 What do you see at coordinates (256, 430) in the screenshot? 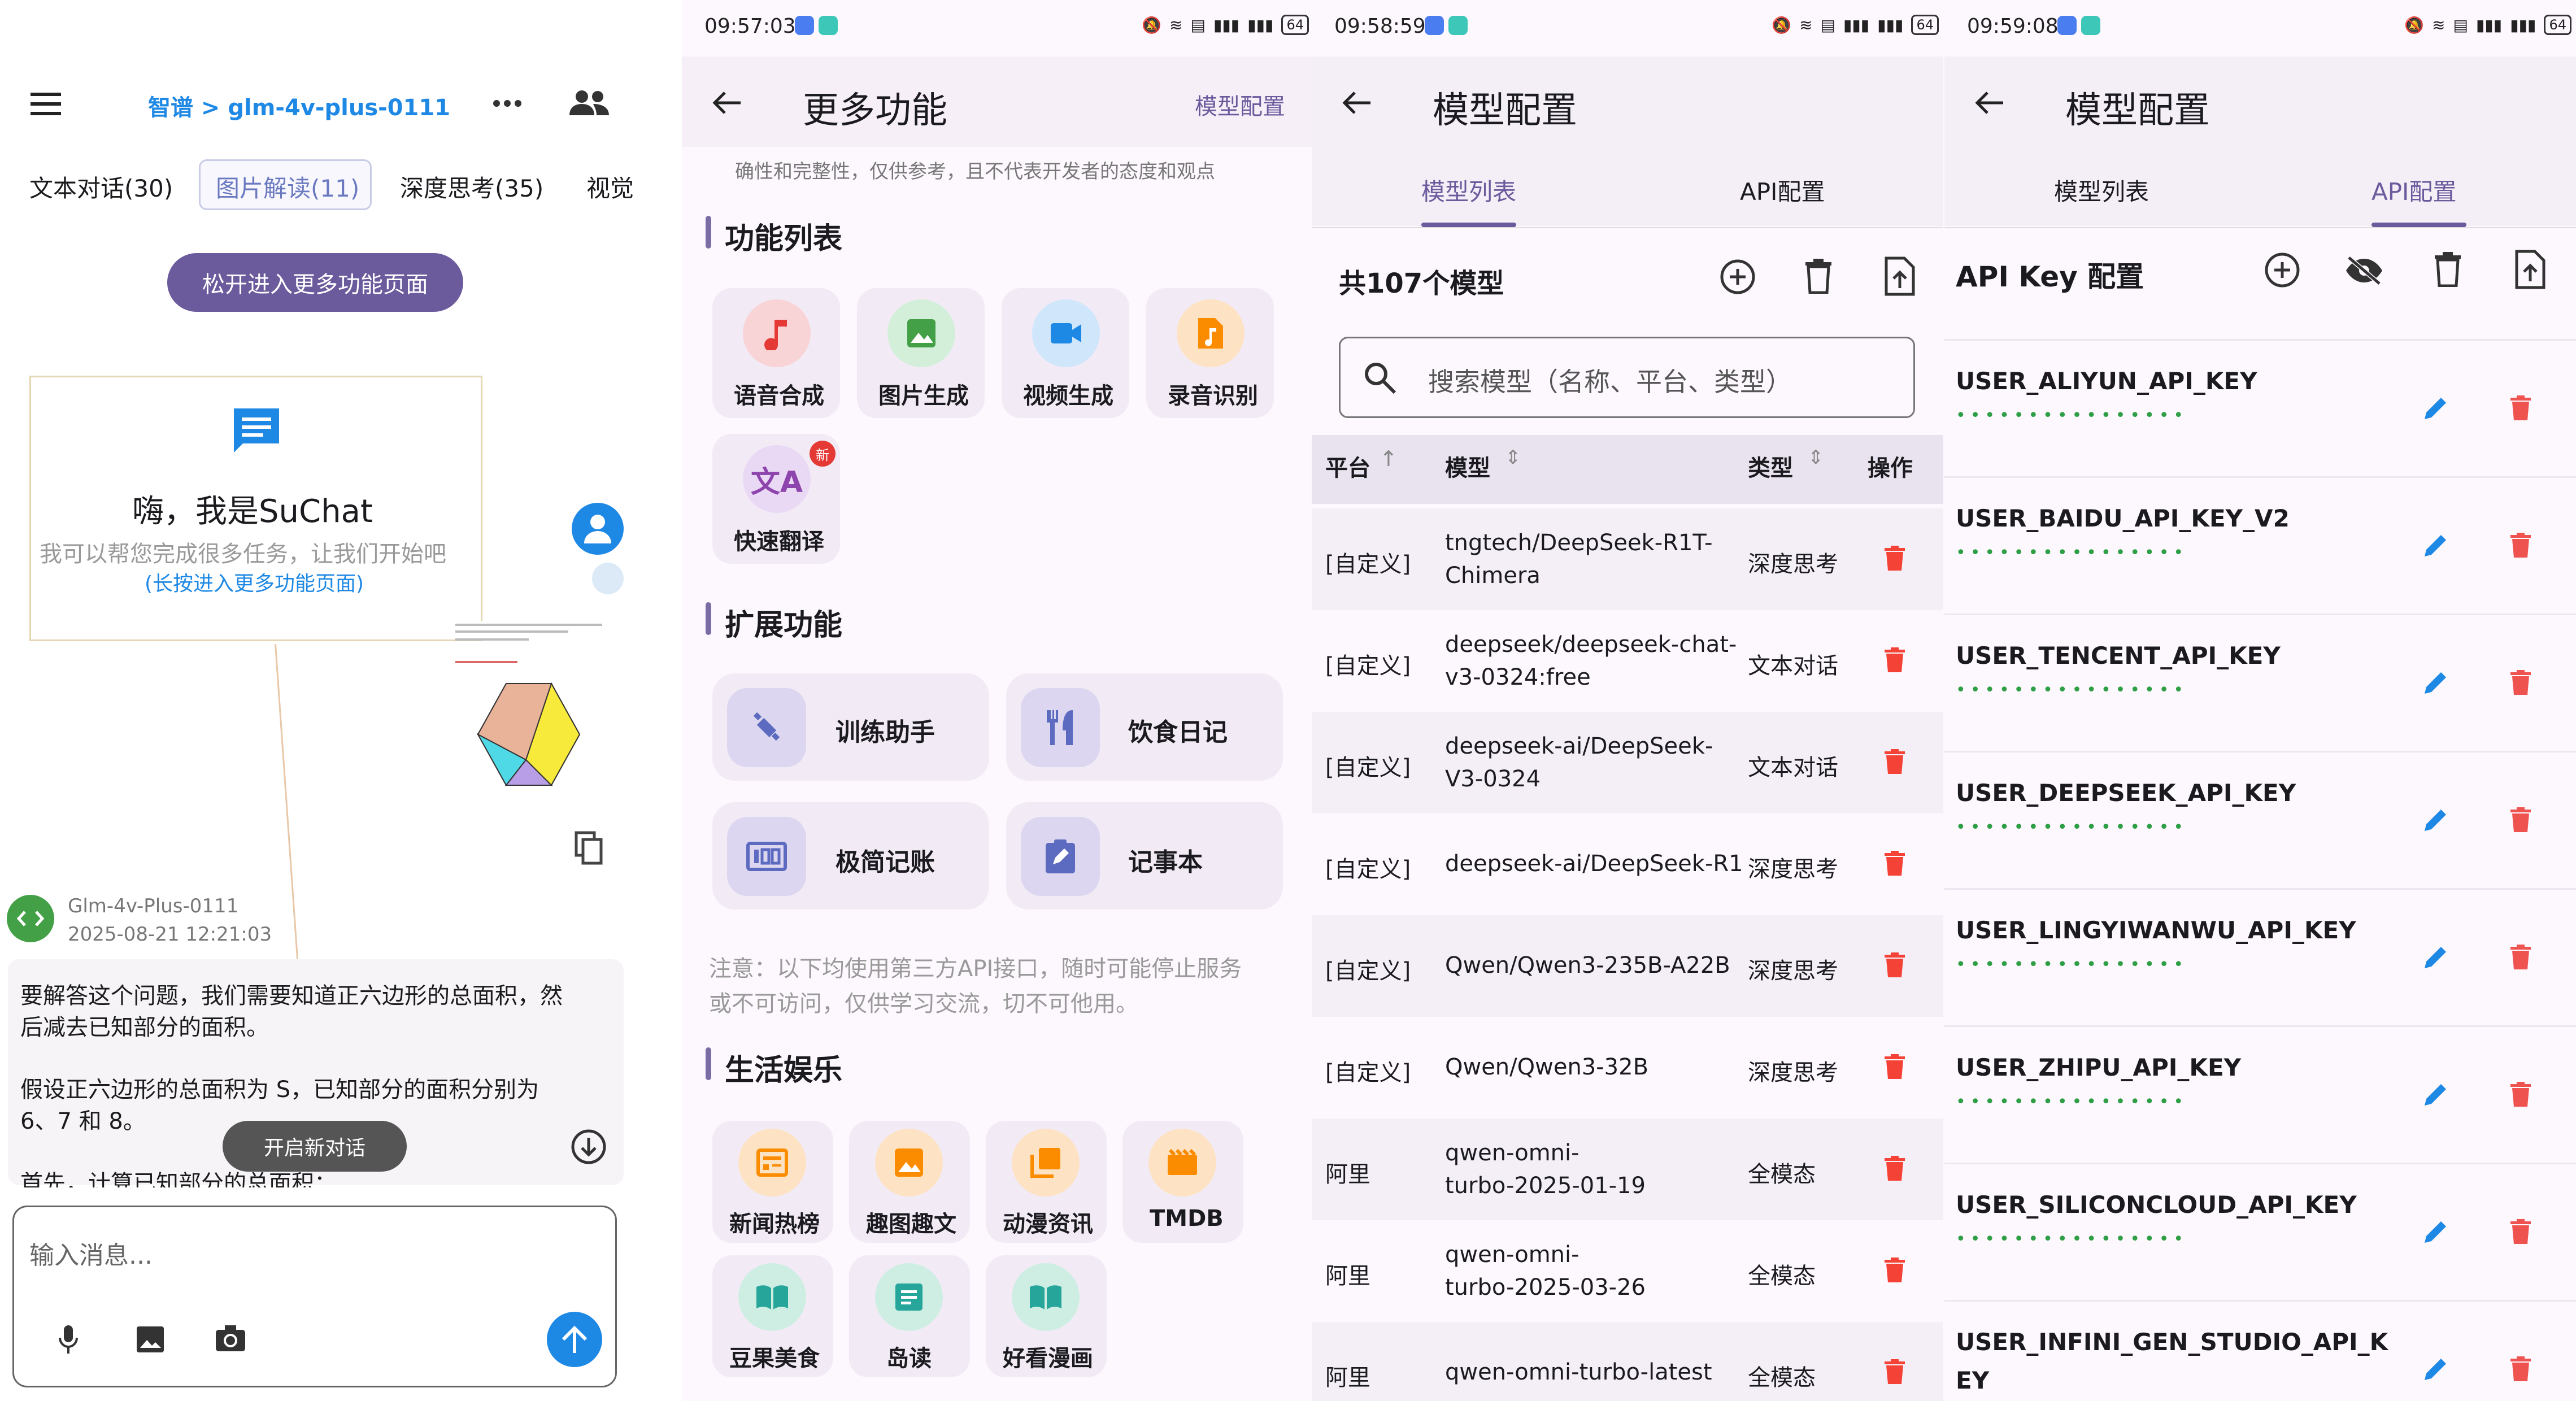
I see `chat-bubble-icon` at bounding box center [256, 430].